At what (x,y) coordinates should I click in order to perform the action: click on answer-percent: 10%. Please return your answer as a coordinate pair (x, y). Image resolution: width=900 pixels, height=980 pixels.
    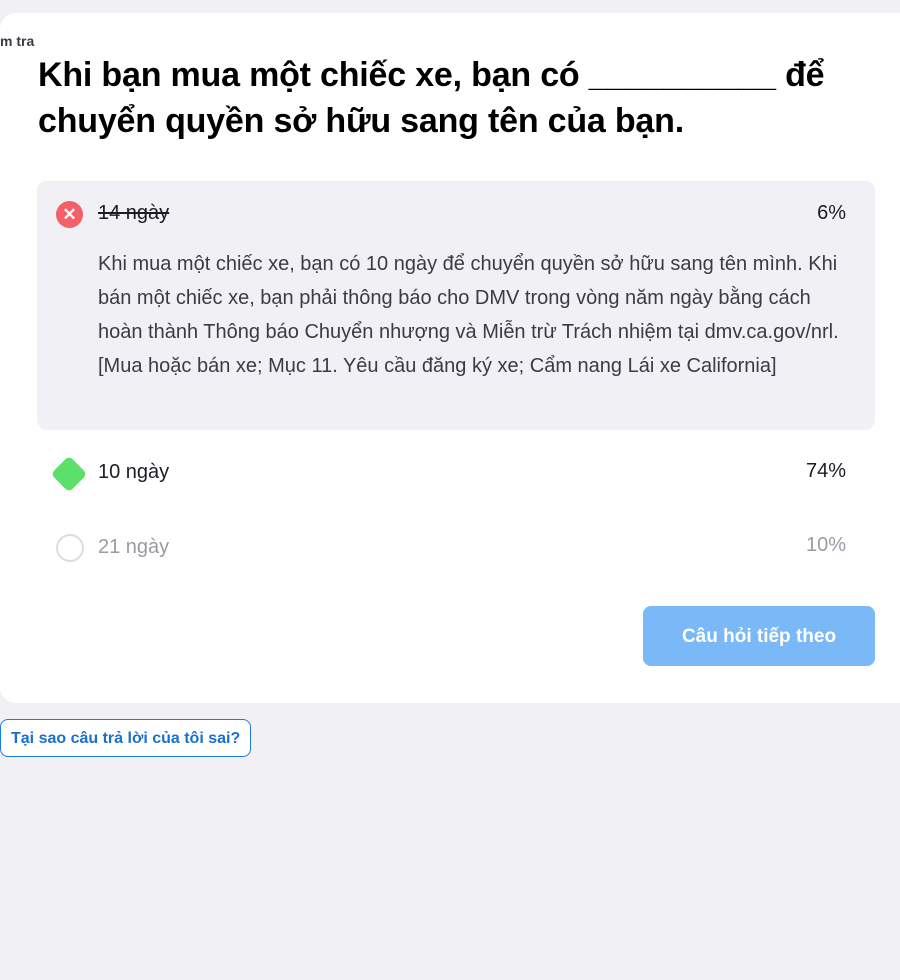
    Looking at the image, I should click on (825, 545).